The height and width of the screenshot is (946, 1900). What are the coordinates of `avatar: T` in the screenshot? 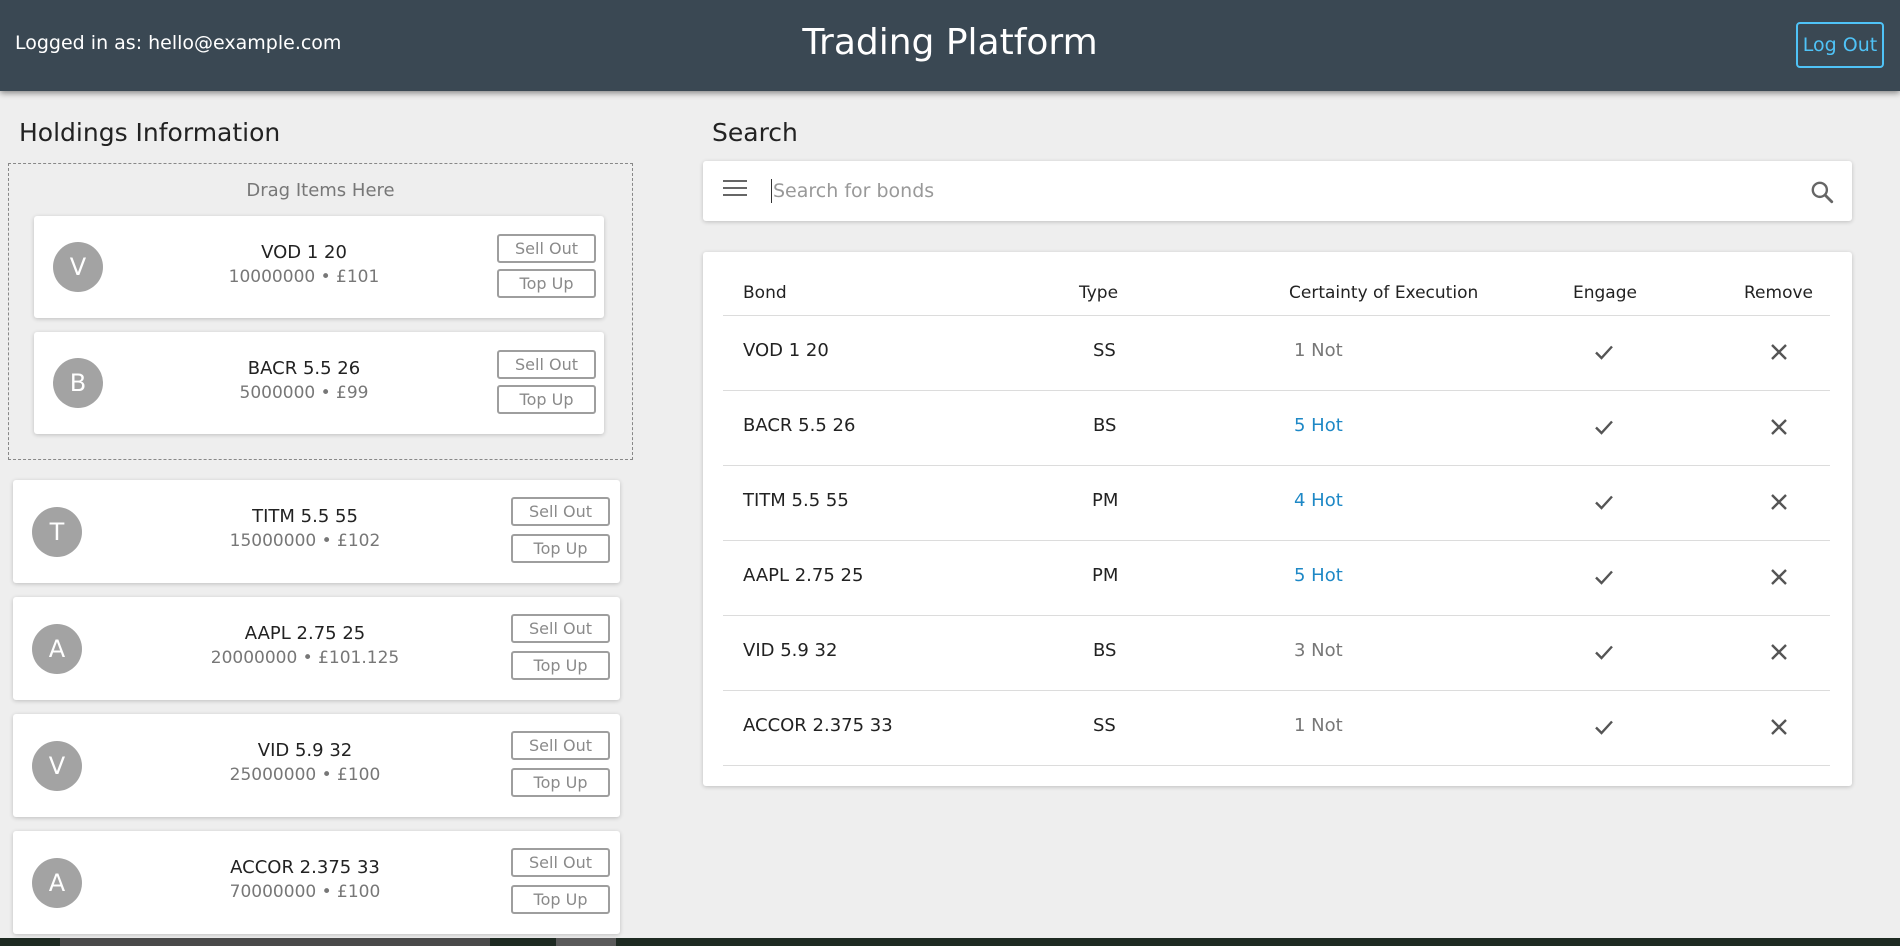 It's located at (57, 532).